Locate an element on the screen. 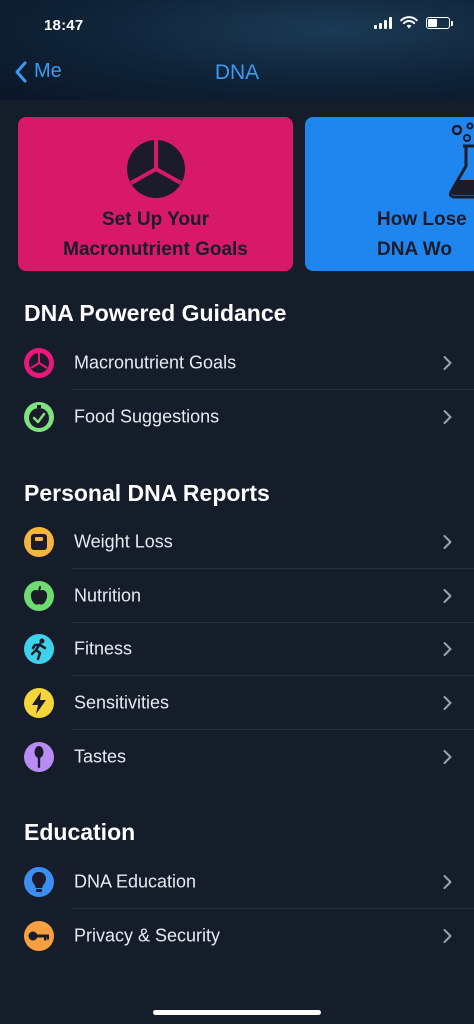  section-title-dna-powered-guidance: DNA Powered Guidance is located at coordinates (155, 313).